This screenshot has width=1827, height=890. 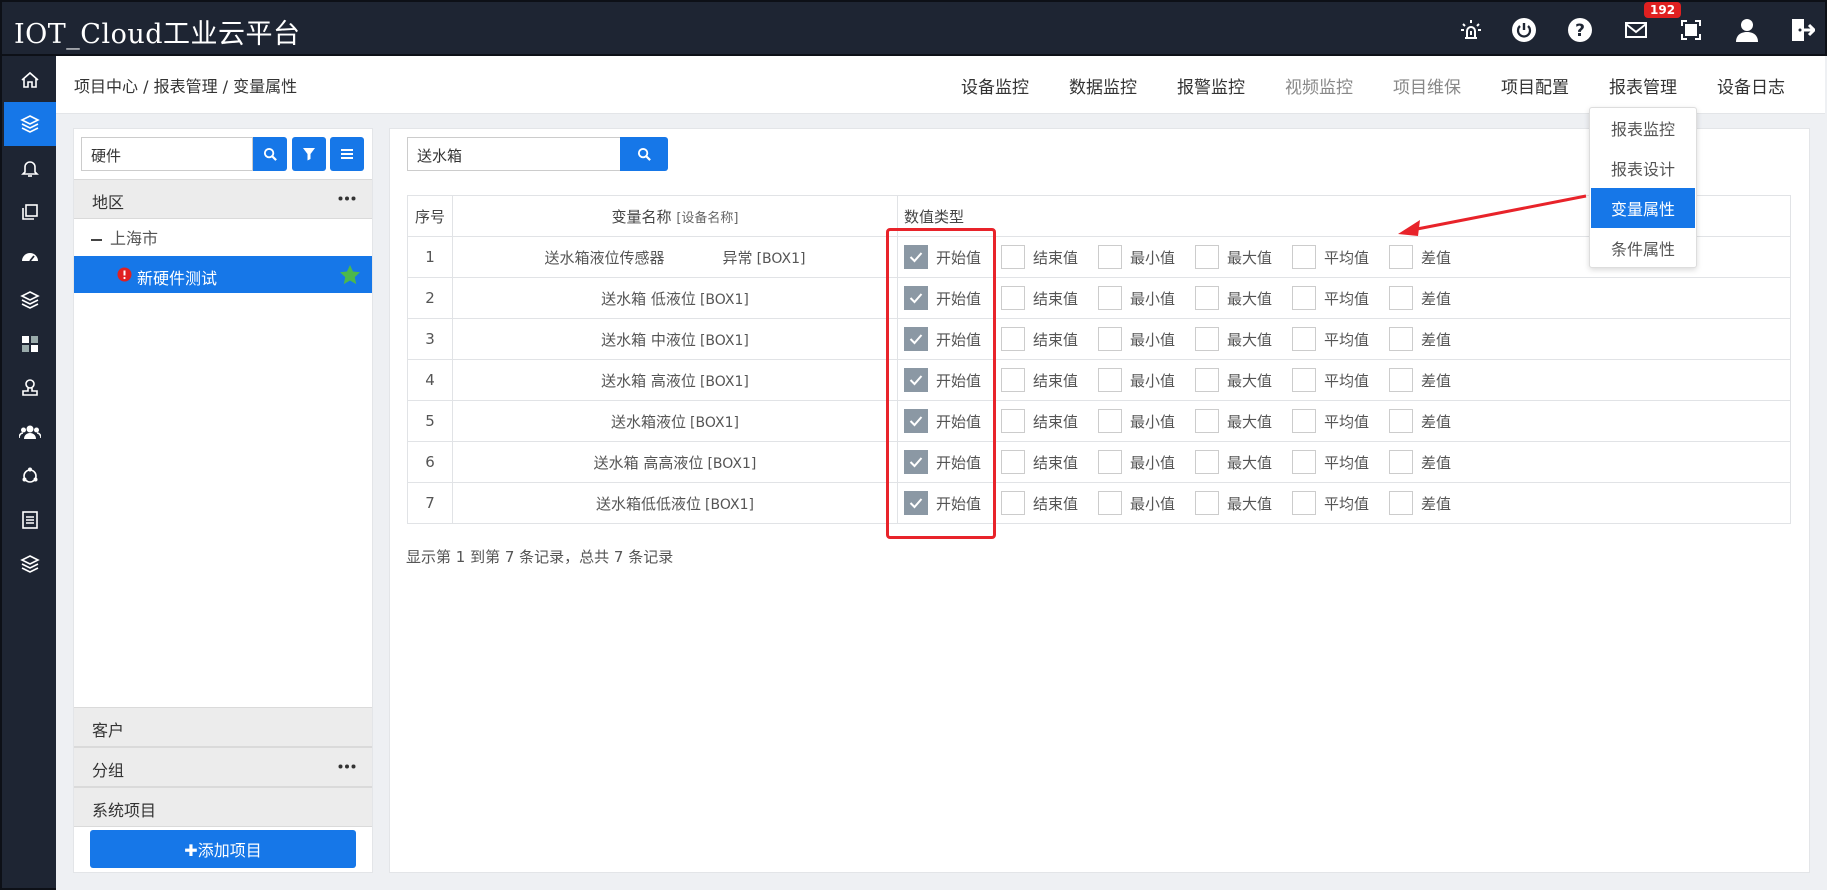 I want to click on user-icon, so click(x=1747, y=30).